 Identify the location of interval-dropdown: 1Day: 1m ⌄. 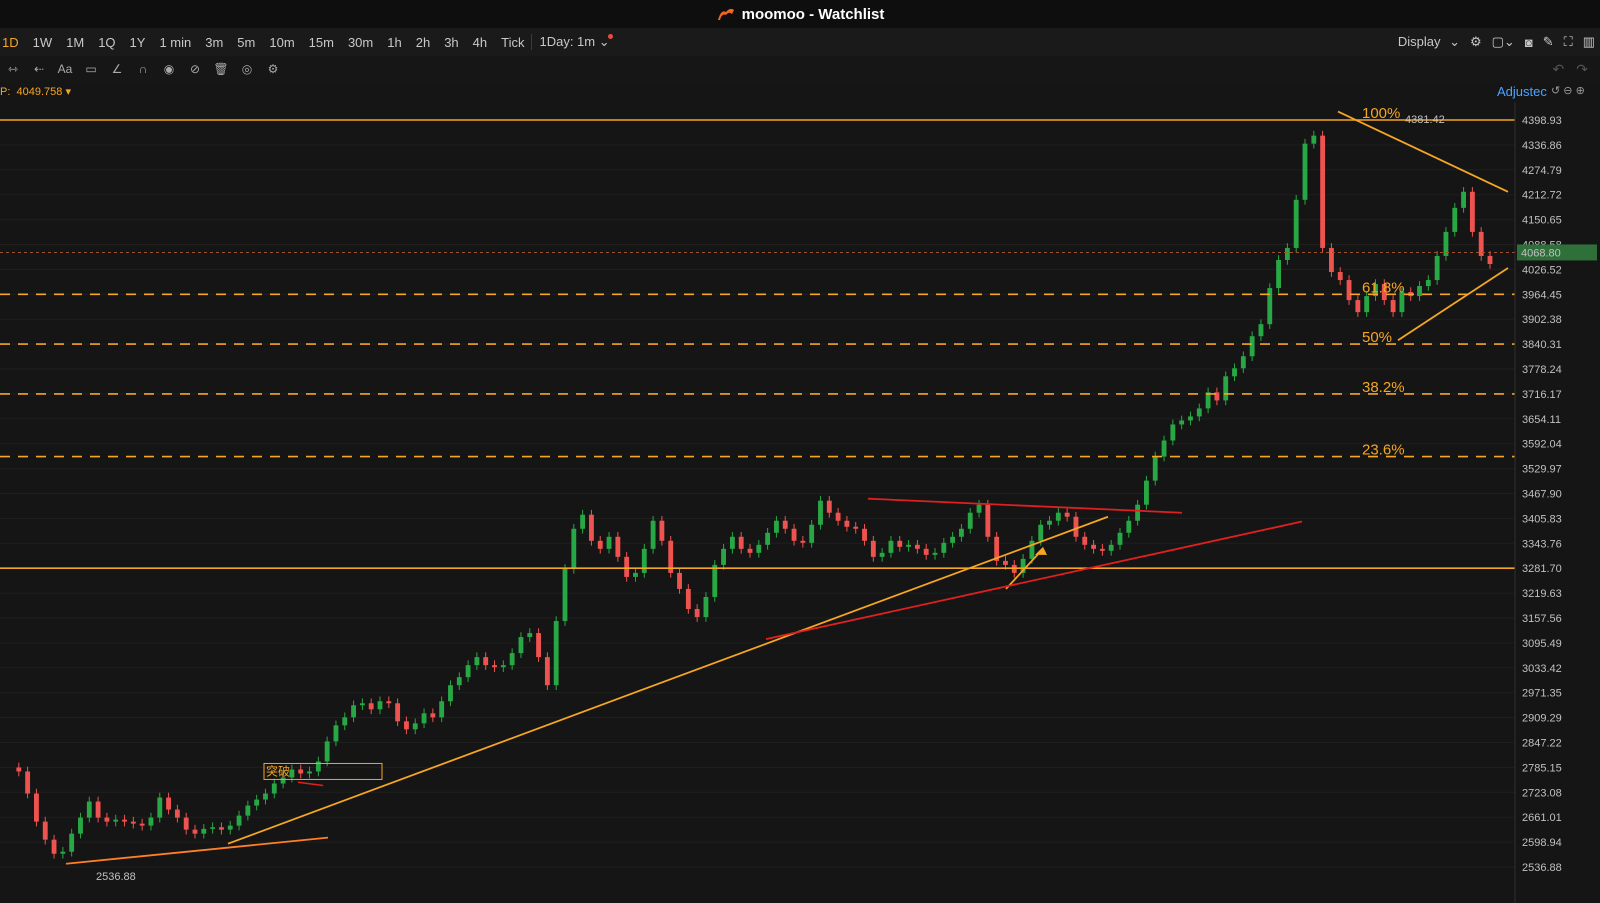
(575, 42).